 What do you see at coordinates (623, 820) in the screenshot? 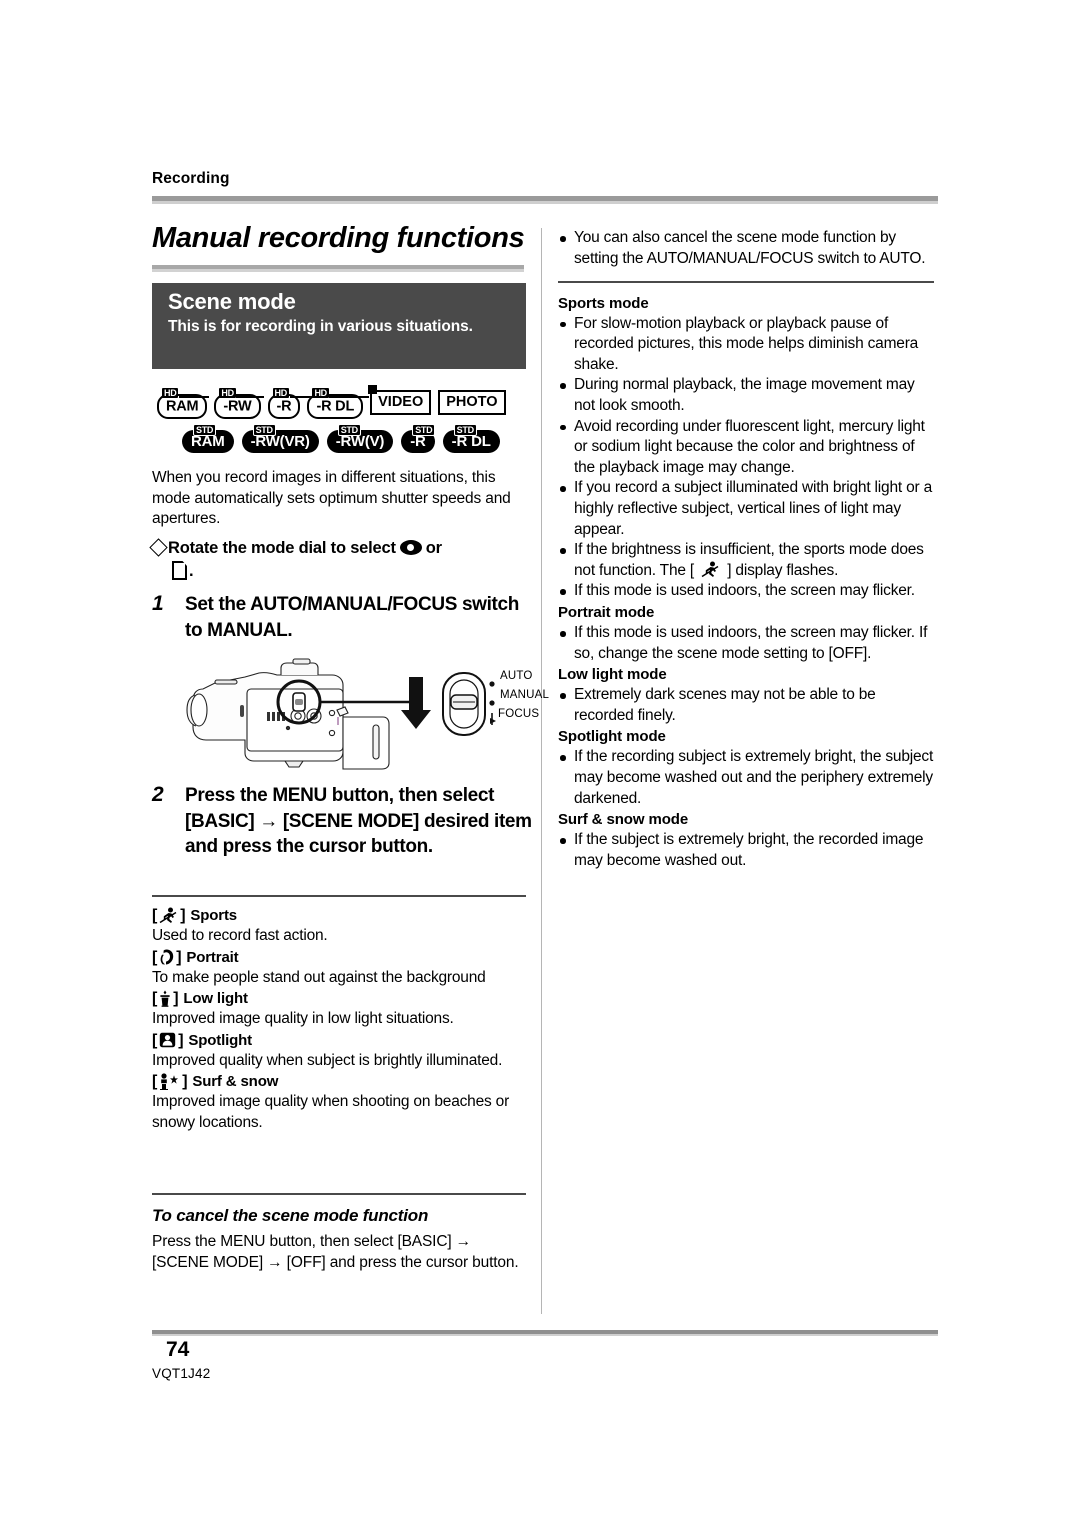
I see `section-heading: Surf & snow mode` at bounding box center [623, 820].